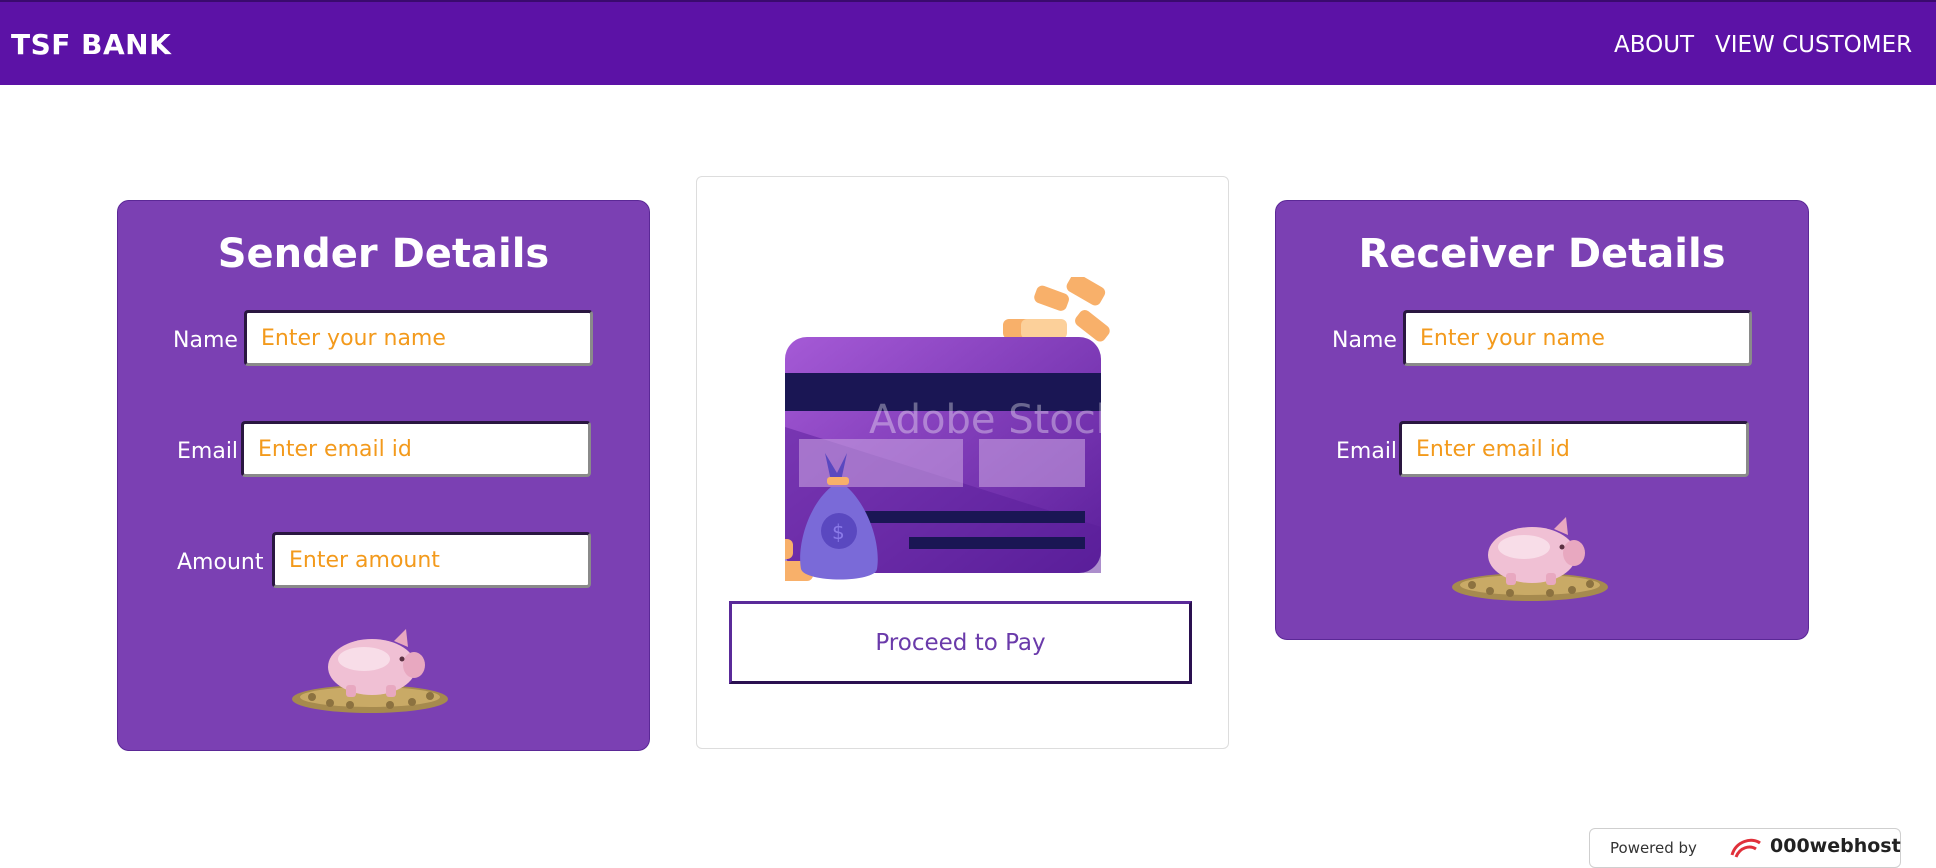 The image size is (1936, 868). What do you see at coordinates (416, 449) in the screenshot?
I see `sender-email-input` at bounding box center [416, 449].